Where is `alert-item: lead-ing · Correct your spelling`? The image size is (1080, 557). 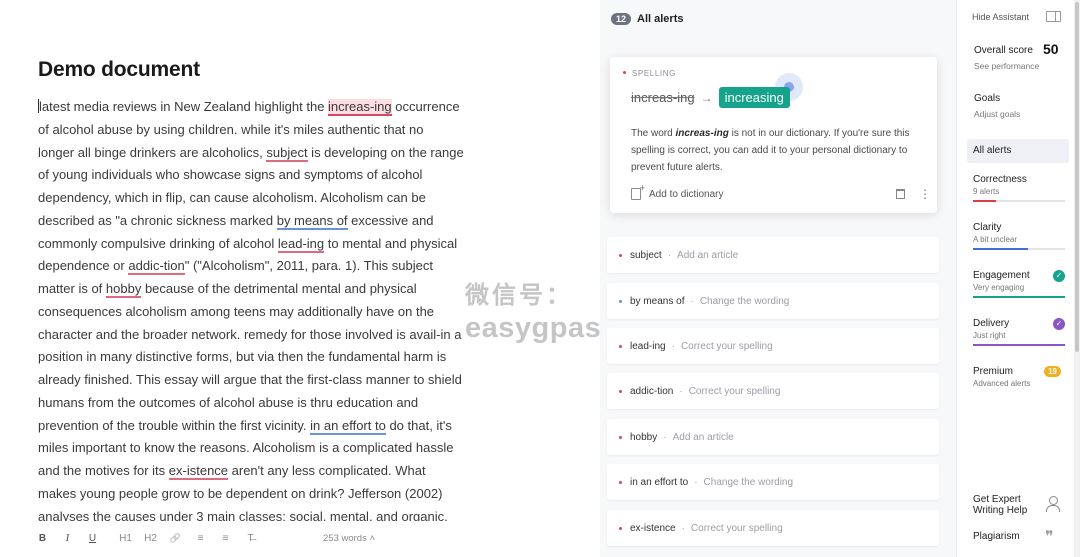
alert-item: lead-ing · Correct your spelling is located at coordinates (773, 346).